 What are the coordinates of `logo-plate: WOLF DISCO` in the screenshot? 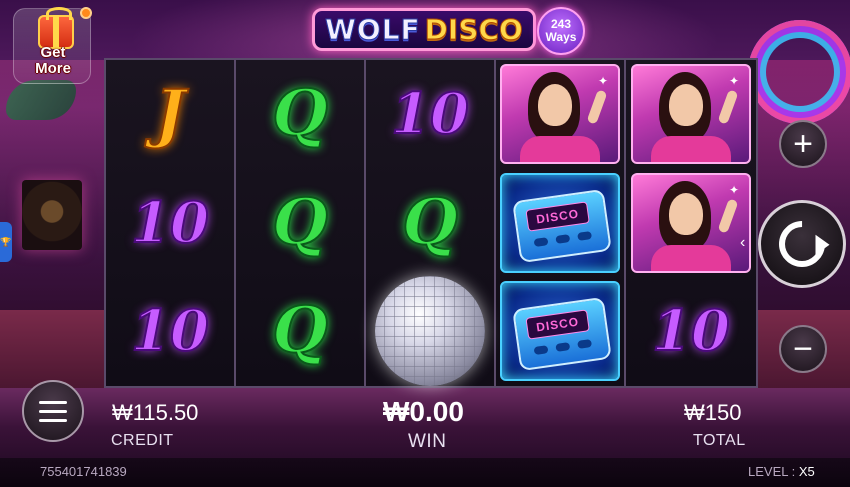 It's located at (424, 29).